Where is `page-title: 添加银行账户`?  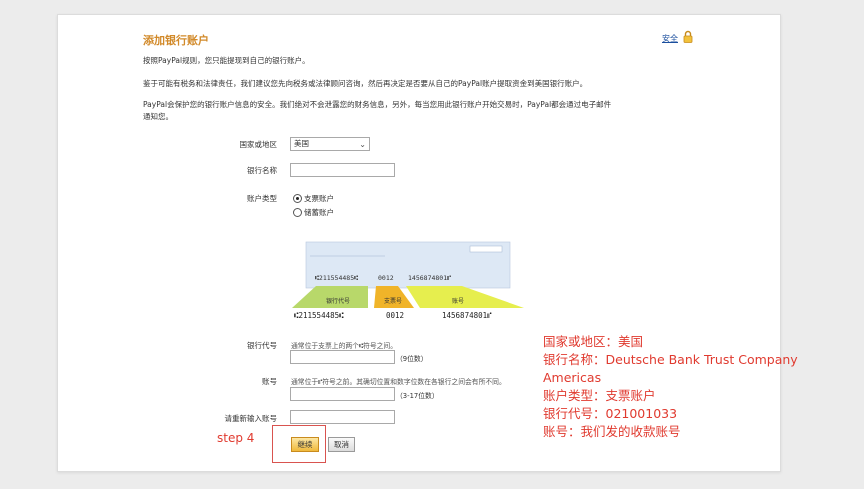
page-title: 添加银行账户 is located at coordinates (176, 40).